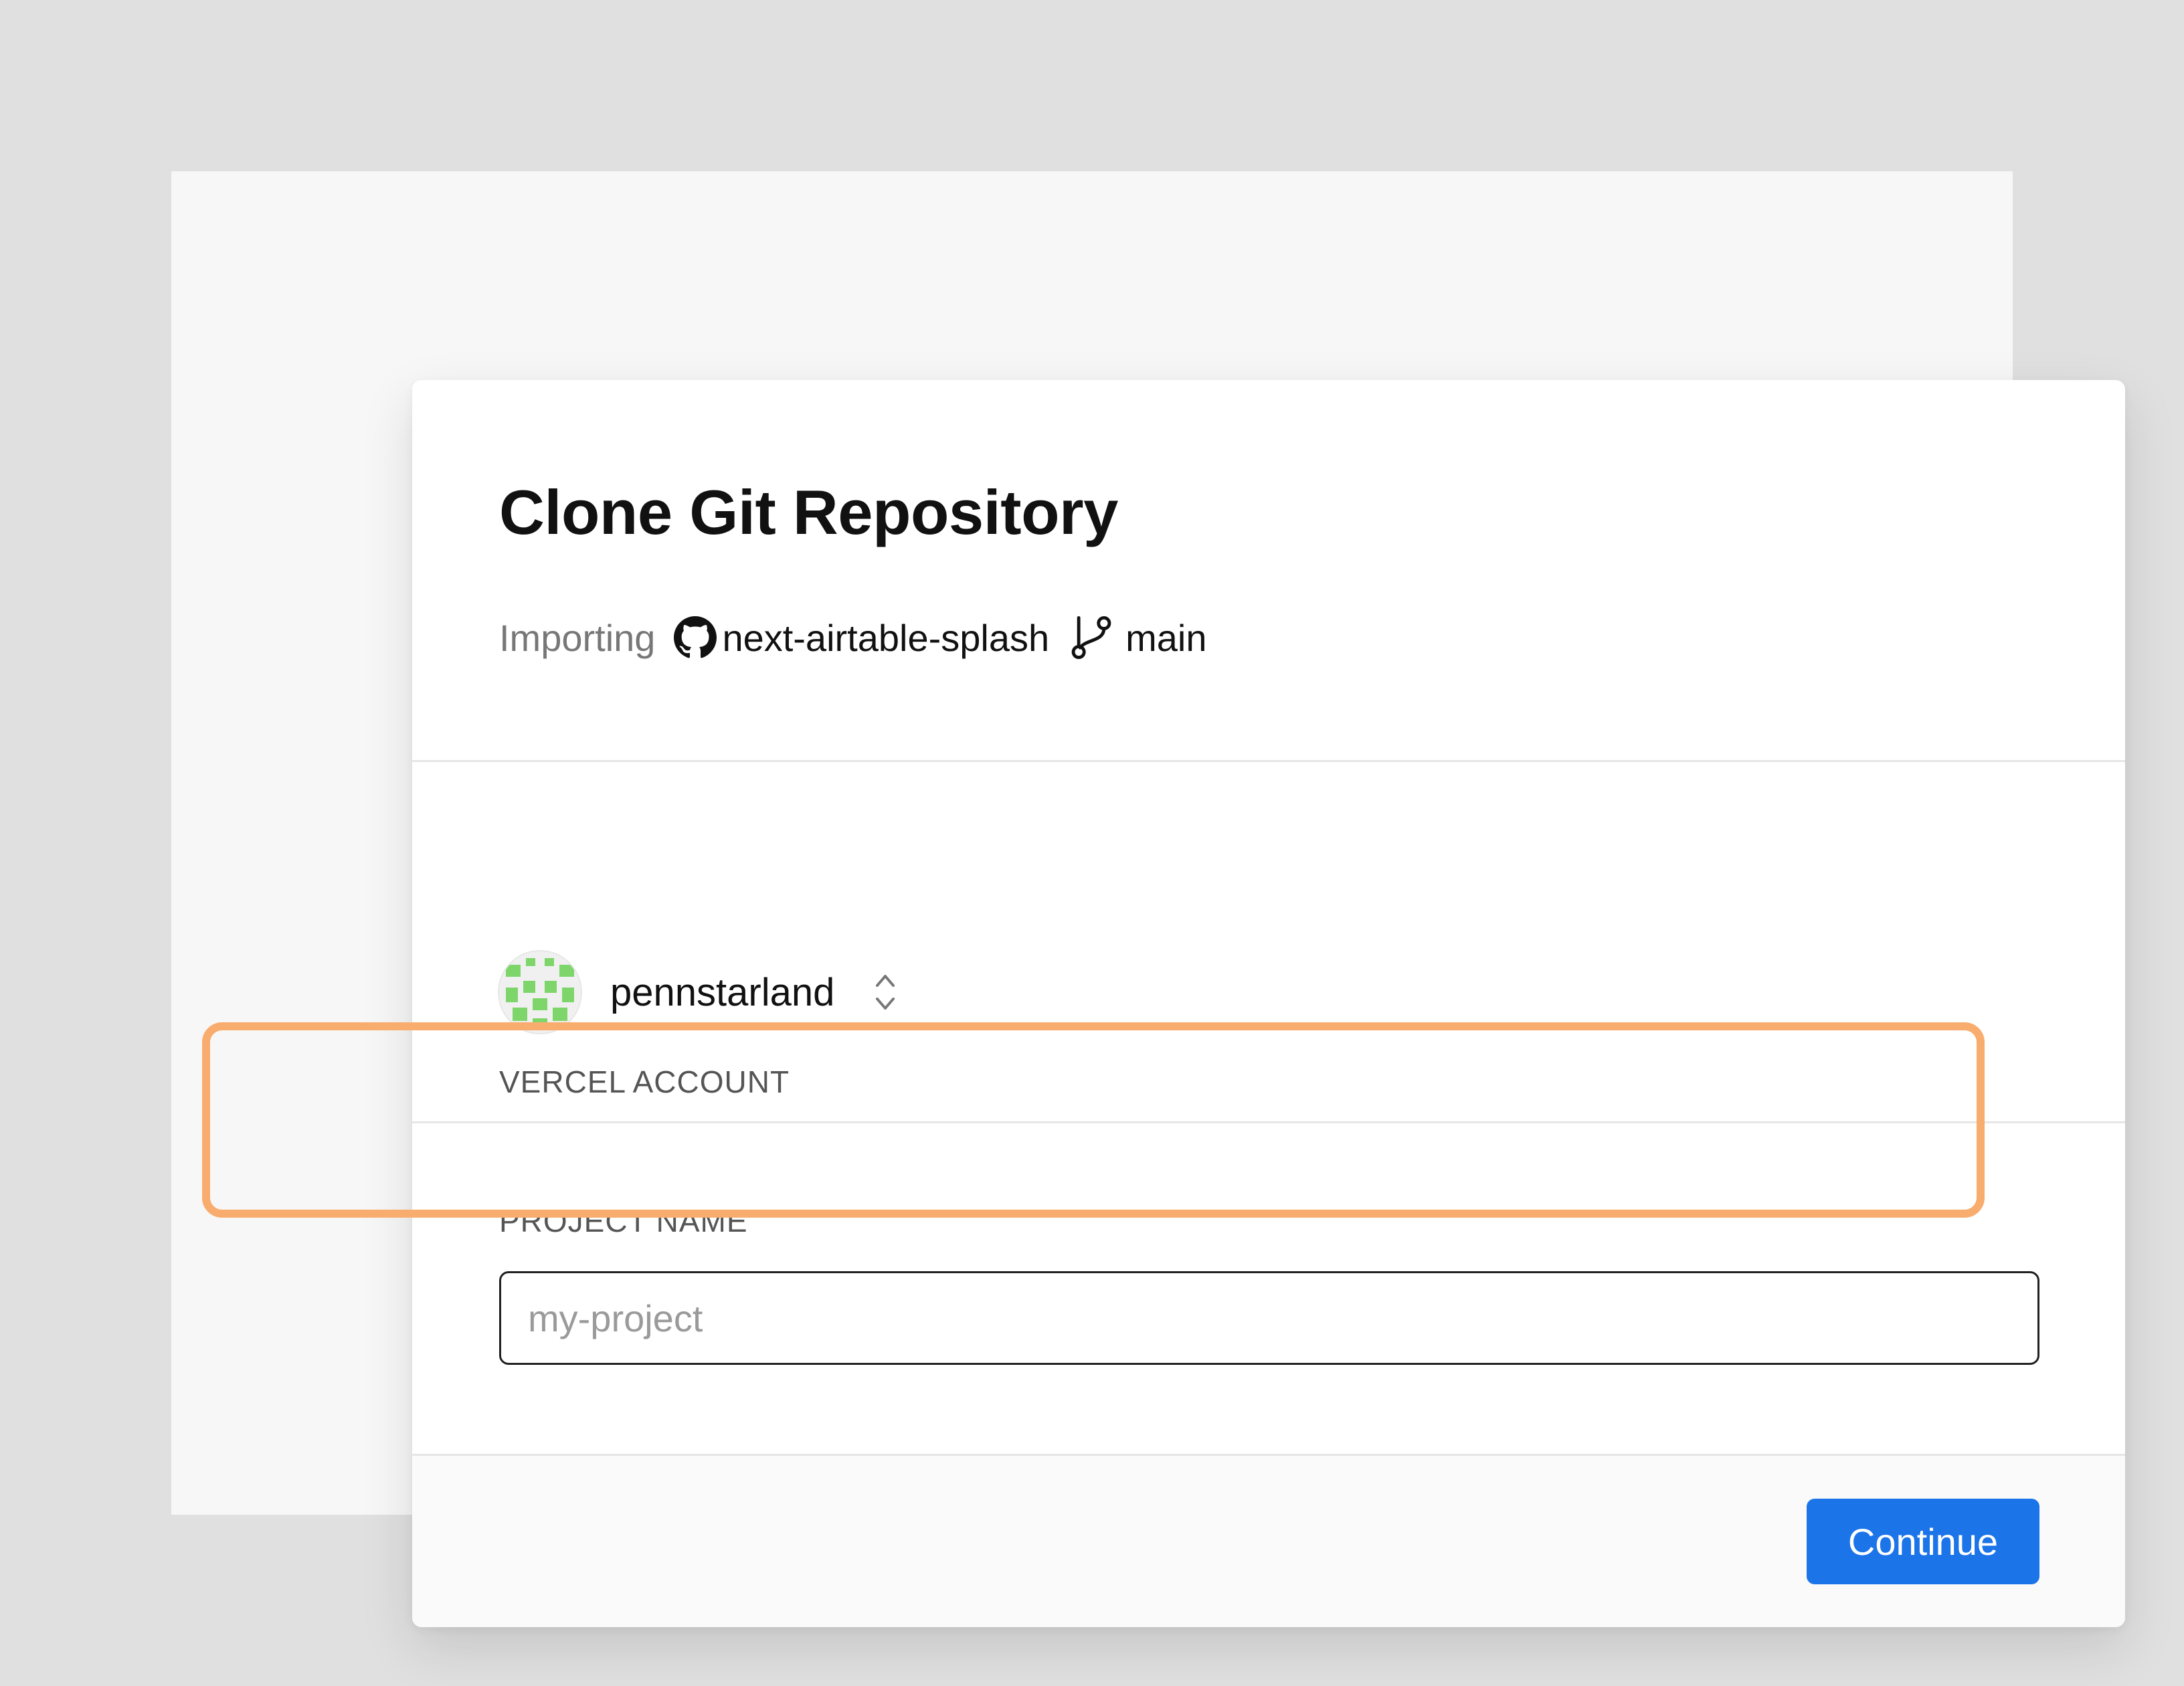  I want to click on github-icon, so click(695, 637).